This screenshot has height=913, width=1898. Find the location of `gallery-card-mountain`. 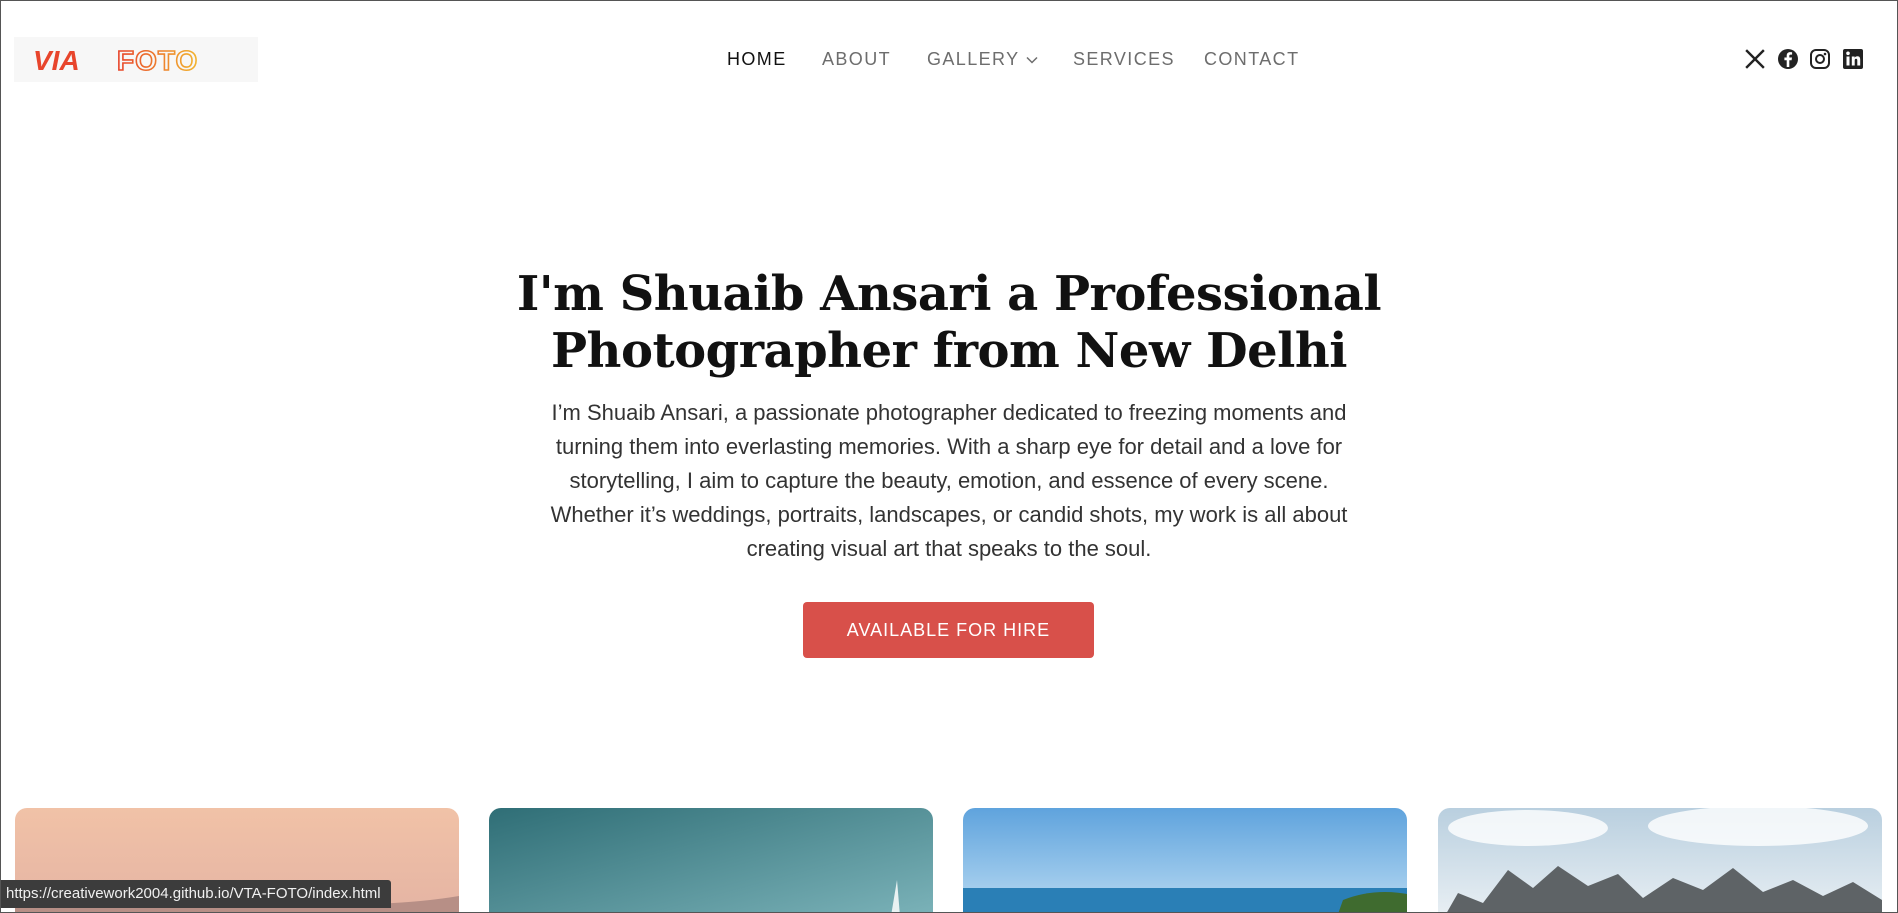

gallery-card-mountain is located at coordinates (1660, 860).